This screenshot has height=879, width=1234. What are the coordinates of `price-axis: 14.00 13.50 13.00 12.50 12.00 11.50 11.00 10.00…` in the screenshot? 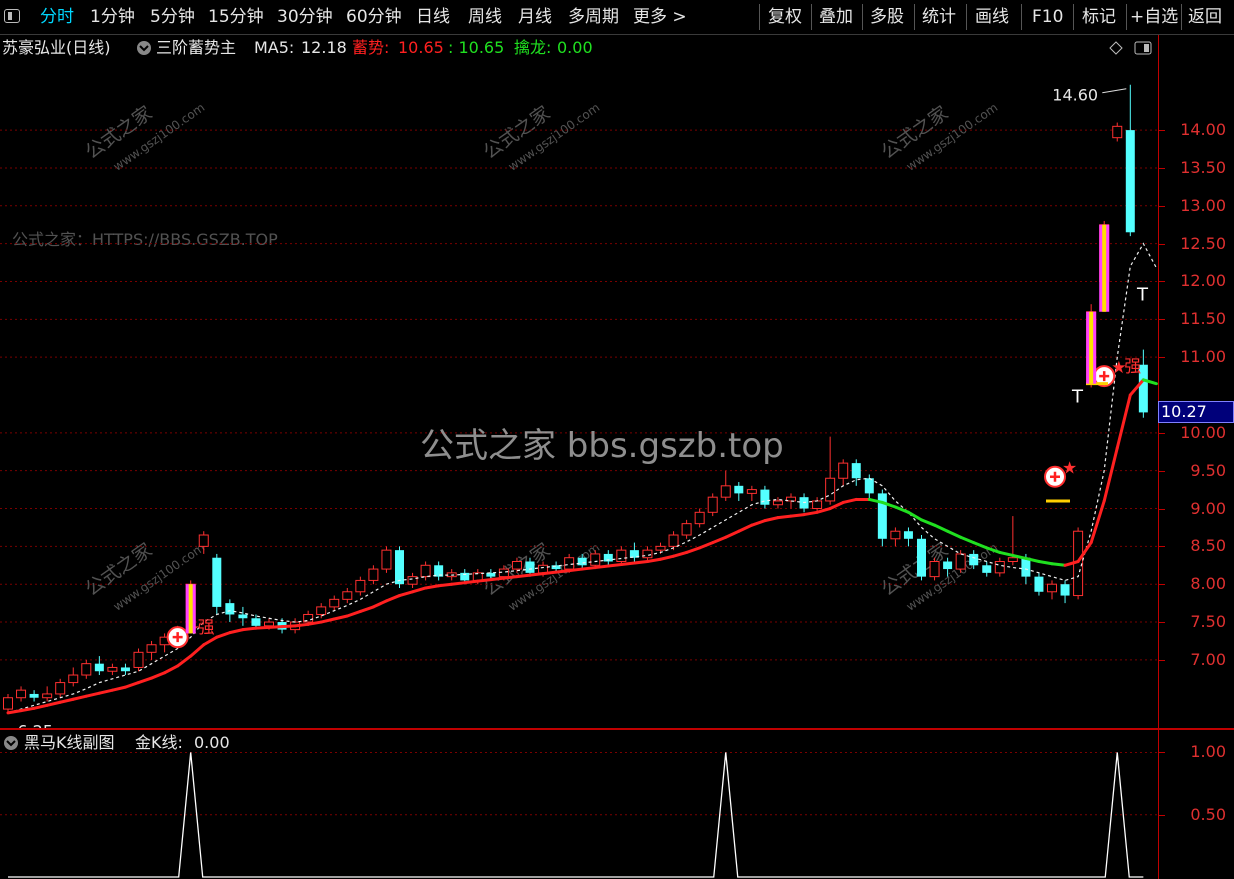 It's located at (1196, 381).